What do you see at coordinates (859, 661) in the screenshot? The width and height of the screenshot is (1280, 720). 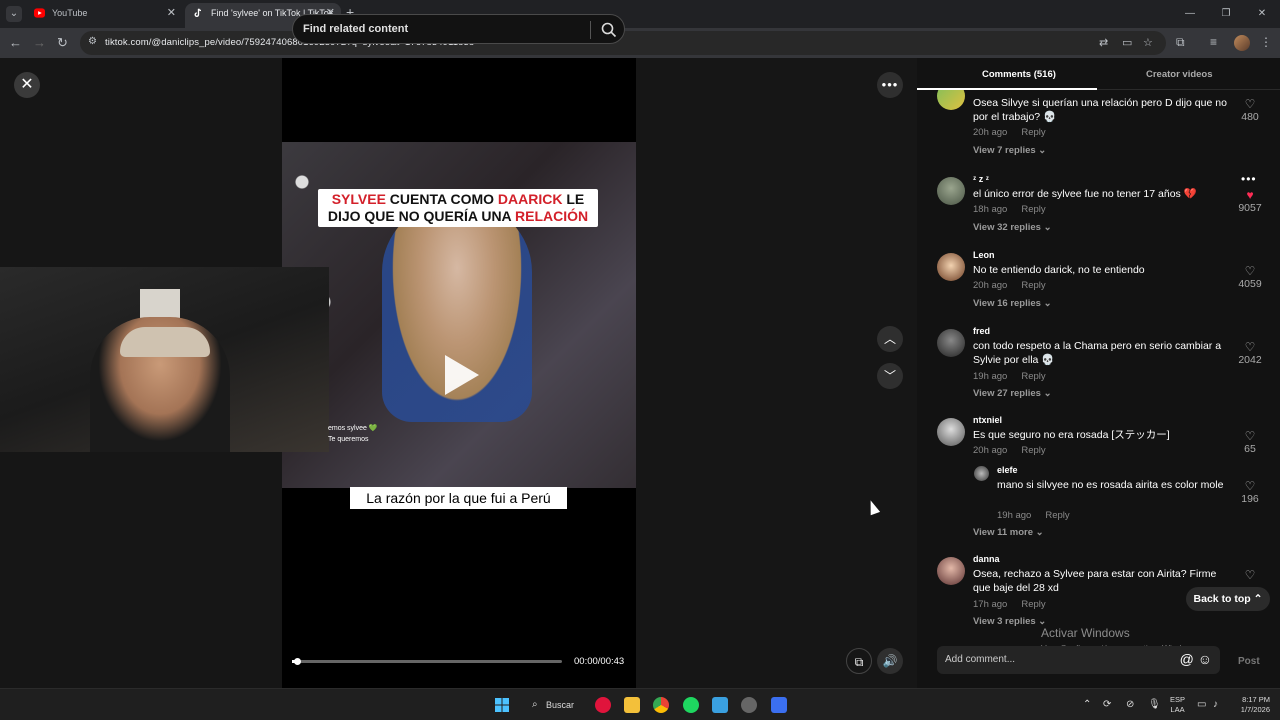 I see `pip-icon: ⧉` at bounding box center [859, 661].